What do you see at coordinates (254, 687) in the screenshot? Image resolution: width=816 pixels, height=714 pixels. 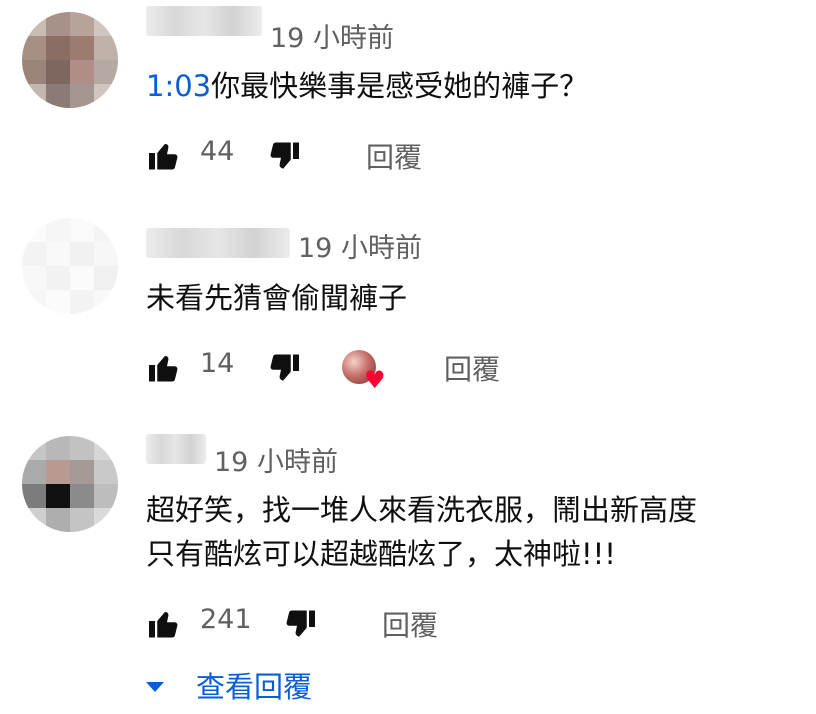 I see `view-replies-label: 查看回覆` at bounding box center [254, 687].